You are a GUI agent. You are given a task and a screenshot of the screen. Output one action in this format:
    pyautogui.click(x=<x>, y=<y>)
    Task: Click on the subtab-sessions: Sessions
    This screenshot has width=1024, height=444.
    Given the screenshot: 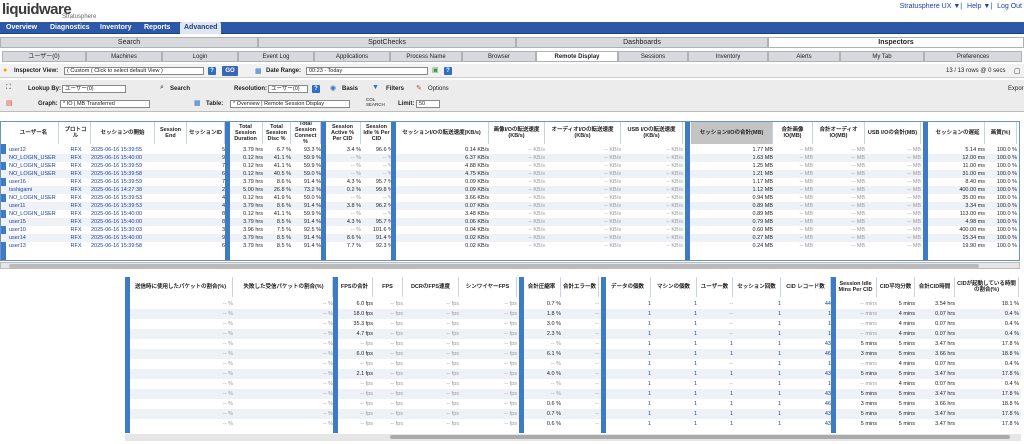 What is the action you would take?
    pyautogui.click(x=653, y=56)
    